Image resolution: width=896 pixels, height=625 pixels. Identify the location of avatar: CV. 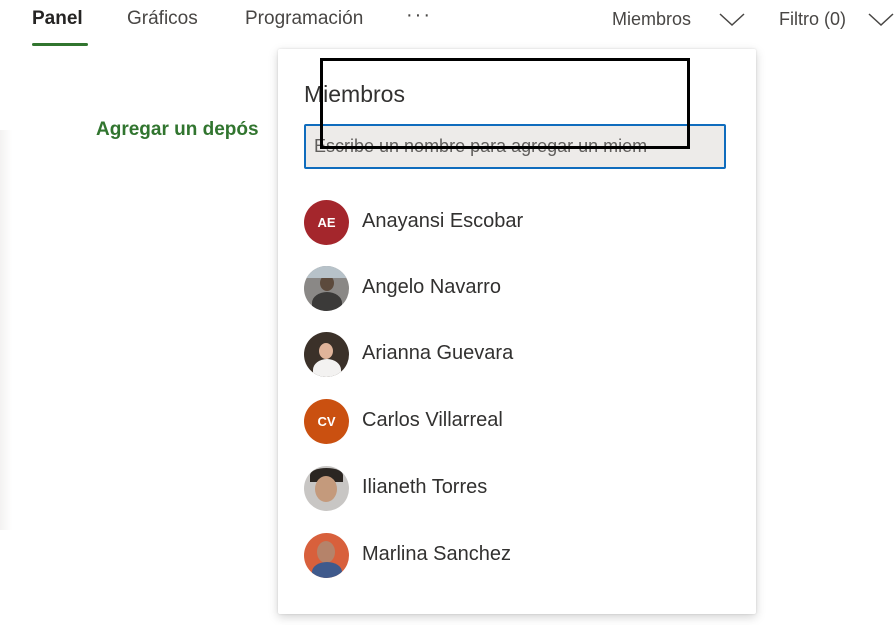
(326, 421).